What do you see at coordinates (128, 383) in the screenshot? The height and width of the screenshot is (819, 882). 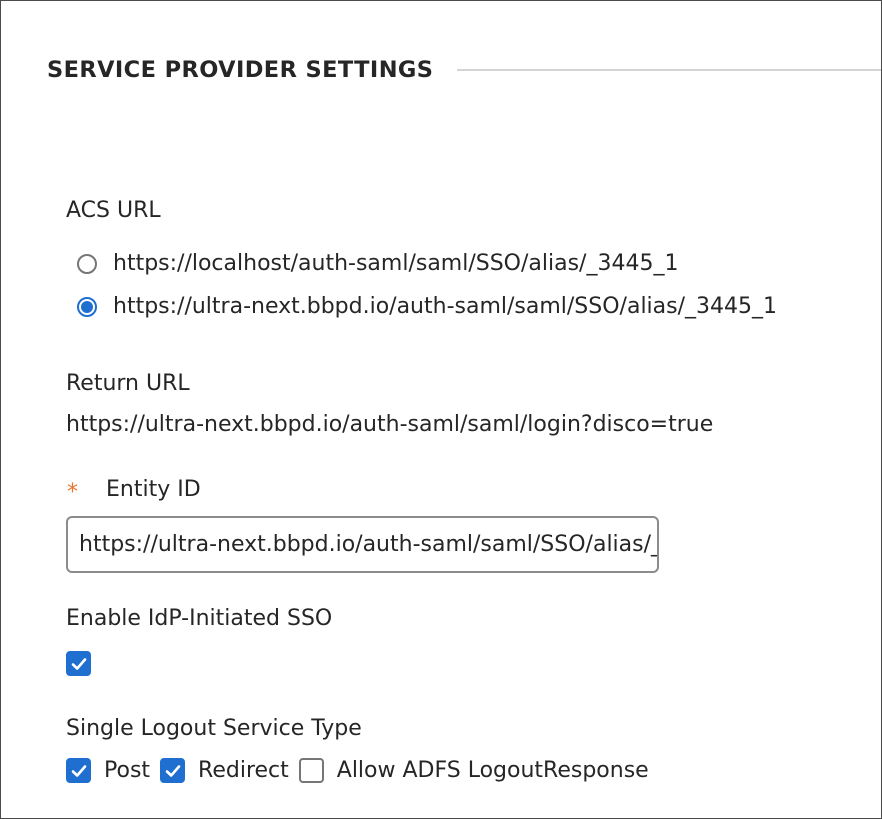 I see `return-url-label: Return URL` at bounding box center [128, 383].